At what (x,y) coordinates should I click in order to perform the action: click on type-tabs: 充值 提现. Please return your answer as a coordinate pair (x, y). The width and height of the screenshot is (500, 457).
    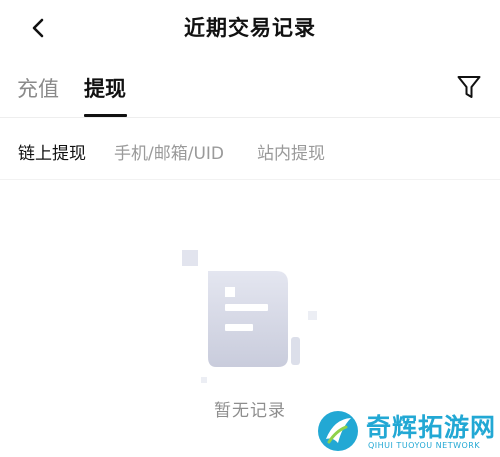
    Looking at the image, I should click on (250, 87).